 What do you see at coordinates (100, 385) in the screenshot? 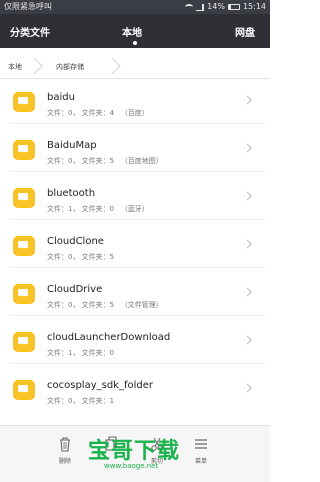
I see `folder-name: cocosplay_sdk_folder` at bounding box center [100, 385].